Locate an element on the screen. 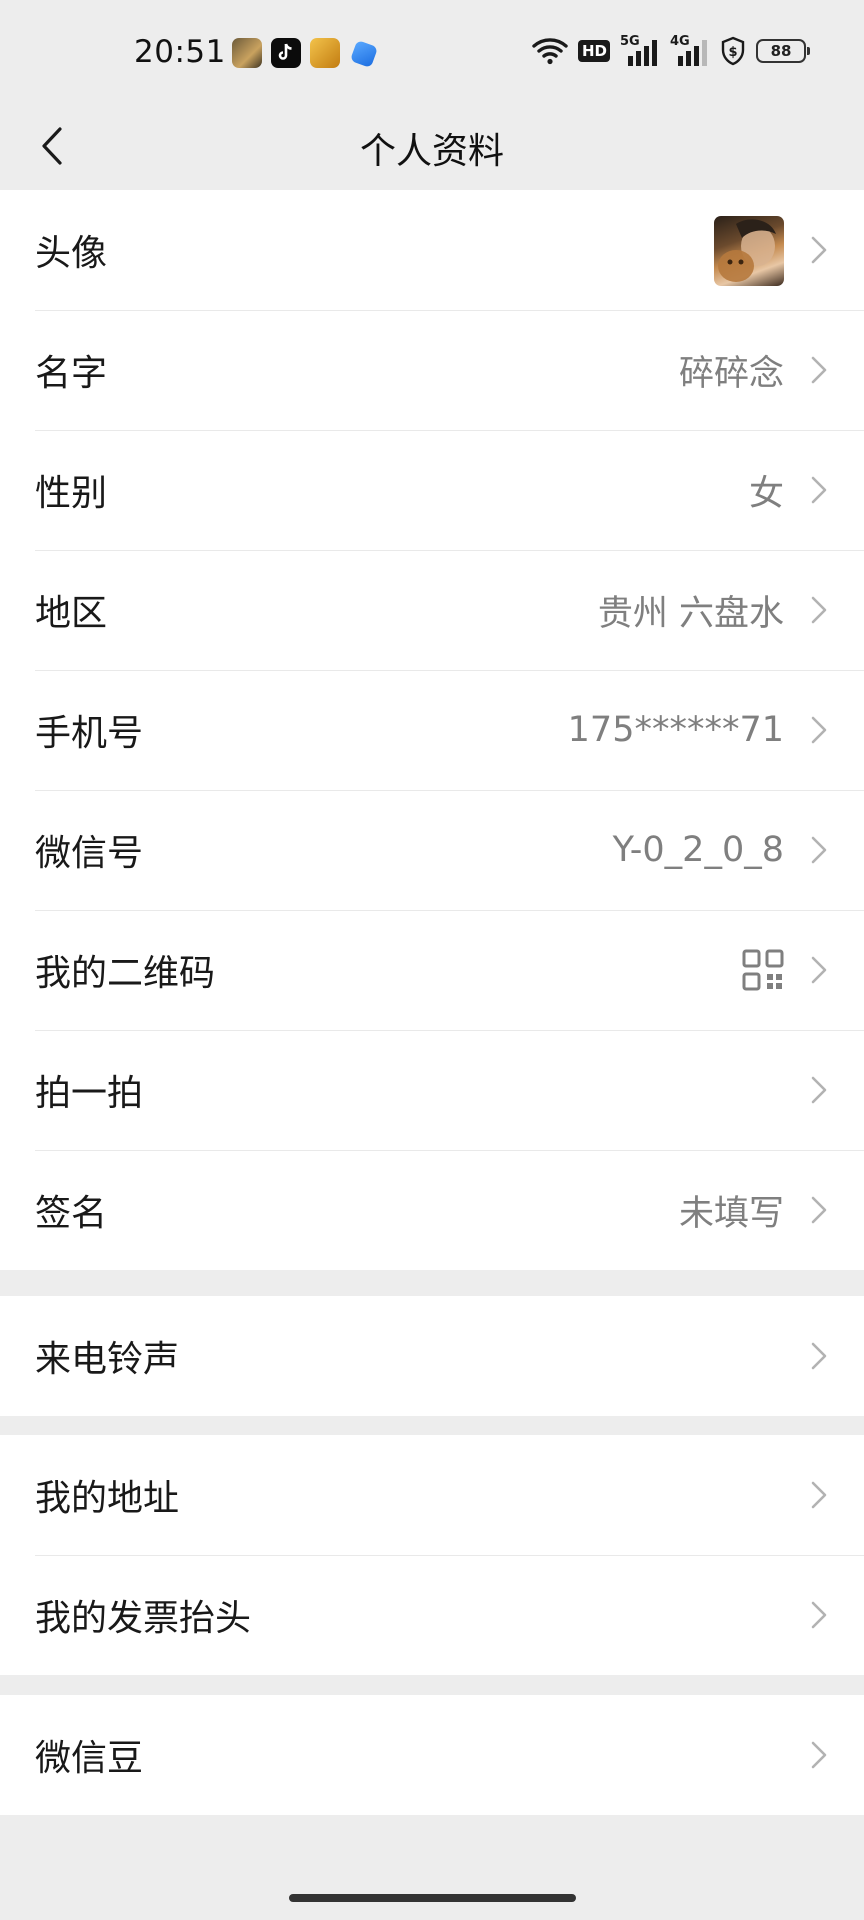  battery-level: 88 is located at coordinates (781, 51).